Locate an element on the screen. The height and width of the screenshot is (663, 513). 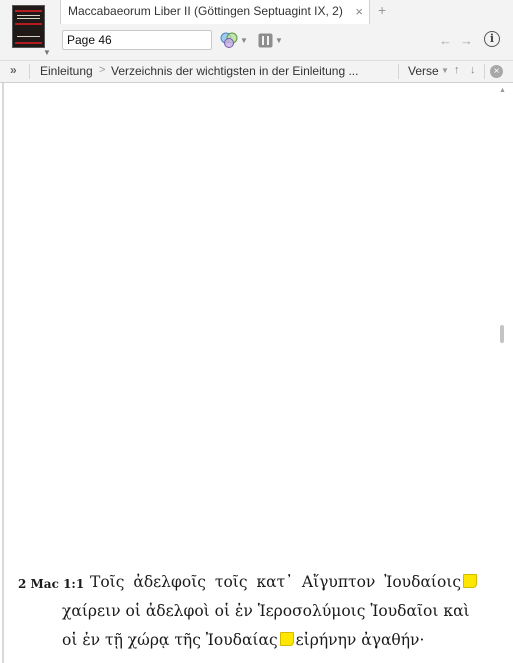
new-tab-button: + is located at coordinates (382, 10).